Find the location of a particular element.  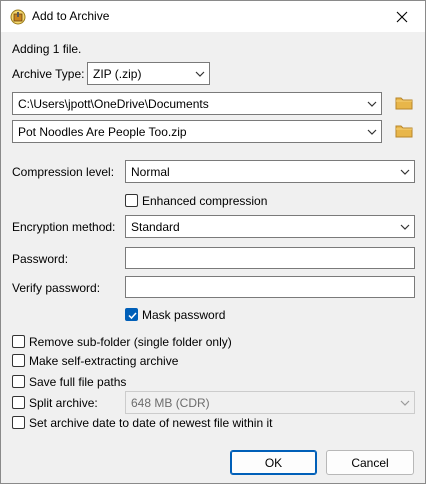

encryption-method-select: Standard is located at coordinates (270, 226).